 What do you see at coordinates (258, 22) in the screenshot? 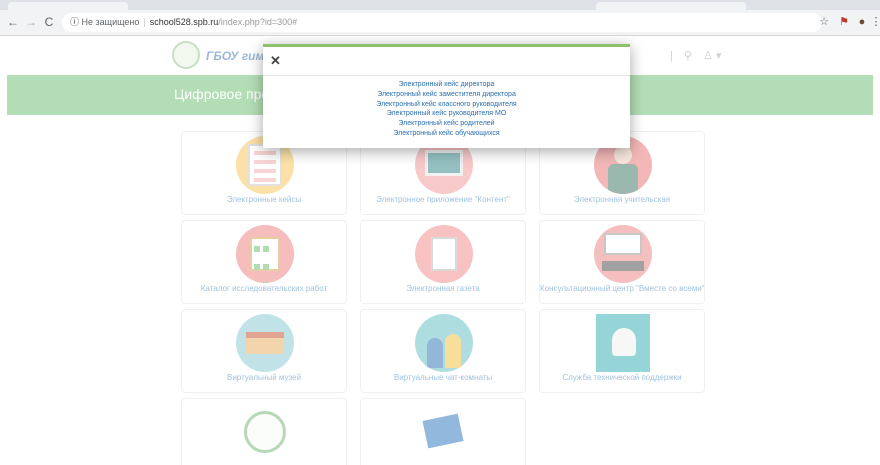
I see `url-path: /index.php?id=300#` at bounding box center [258, 22].